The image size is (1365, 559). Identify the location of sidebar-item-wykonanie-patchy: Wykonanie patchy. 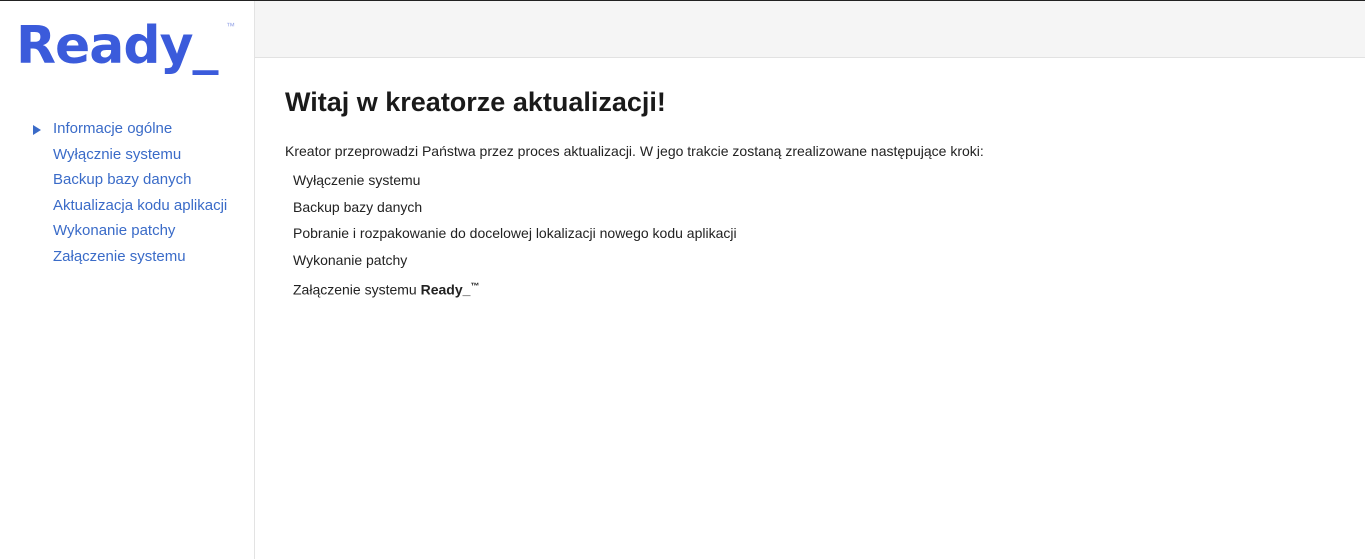
(127, 234).